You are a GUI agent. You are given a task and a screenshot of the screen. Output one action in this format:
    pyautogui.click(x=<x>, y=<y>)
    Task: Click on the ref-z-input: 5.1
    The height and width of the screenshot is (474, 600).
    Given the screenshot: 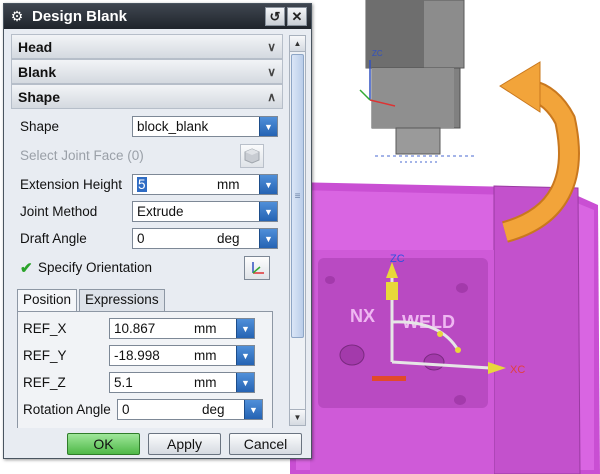 What is the action you would take?
    pyautogui.click(x=150, y=382)
    